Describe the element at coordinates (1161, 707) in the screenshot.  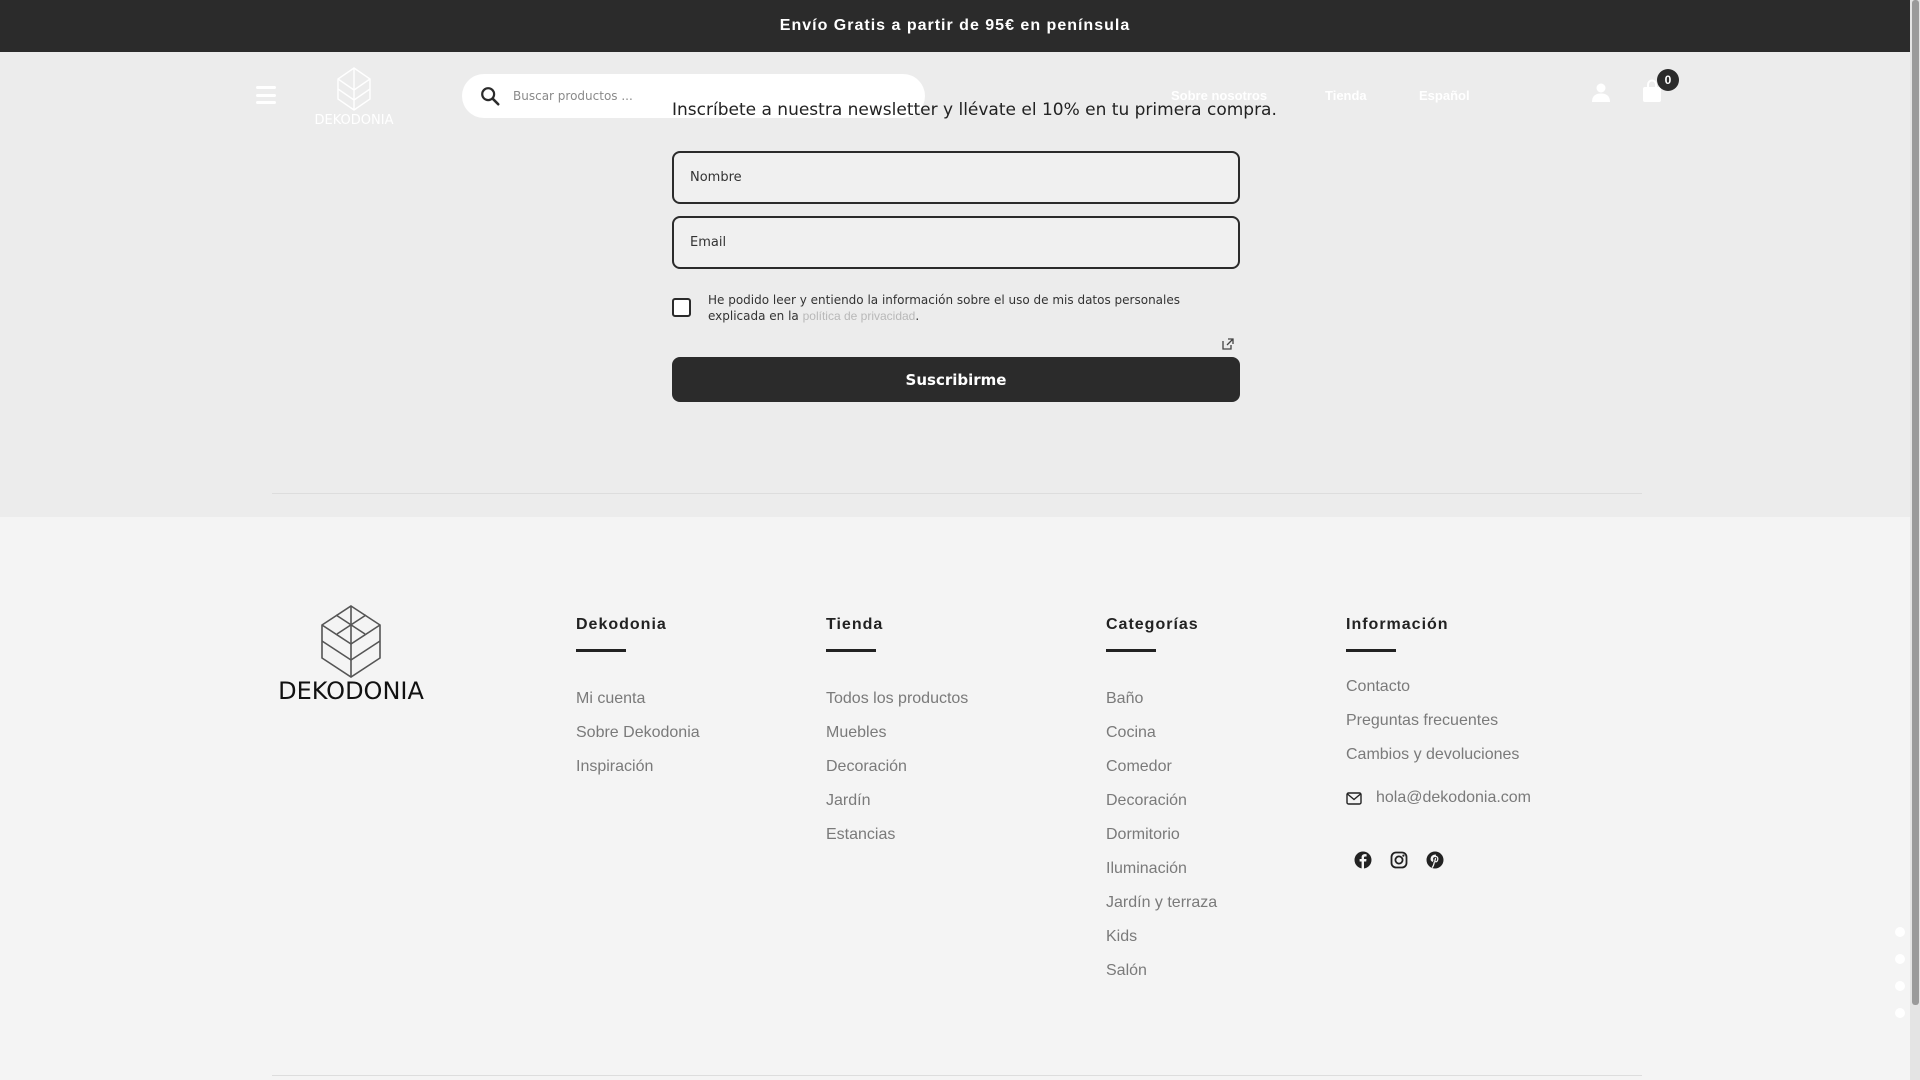
I see `footer-link-bathroom: Baño` at that location.